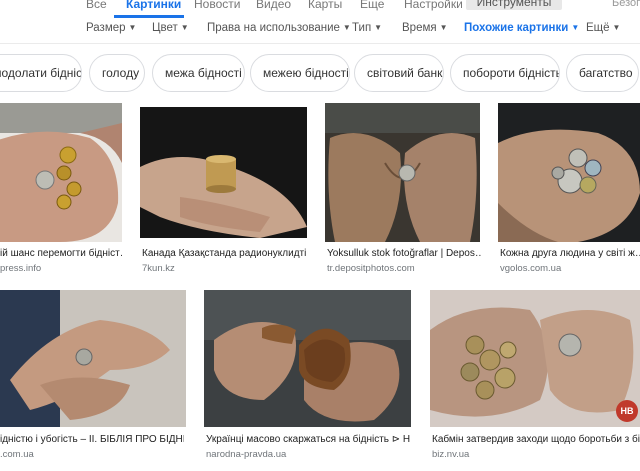 The width and height of the screenshot is (640, 471). I want to click on filter-type-label: Тип, so click(362, 28).